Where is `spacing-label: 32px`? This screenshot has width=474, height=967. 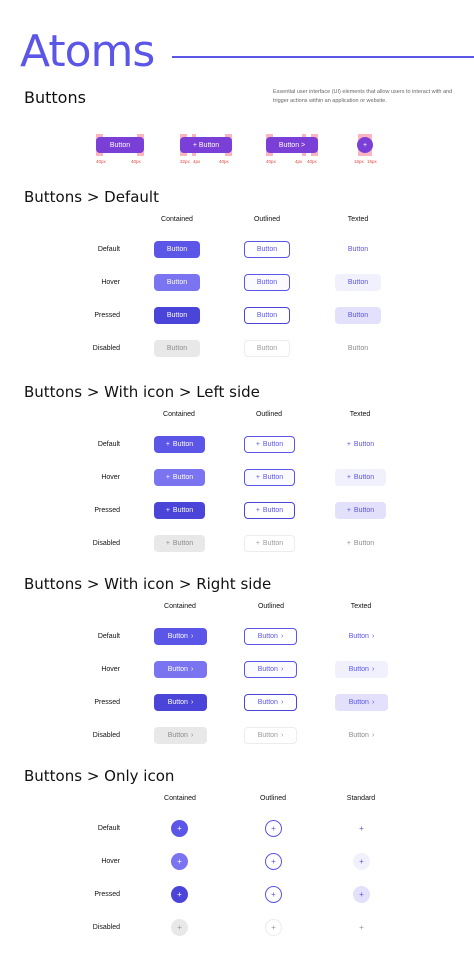 spacing-label: 32px is located at coordinates (185, 161).